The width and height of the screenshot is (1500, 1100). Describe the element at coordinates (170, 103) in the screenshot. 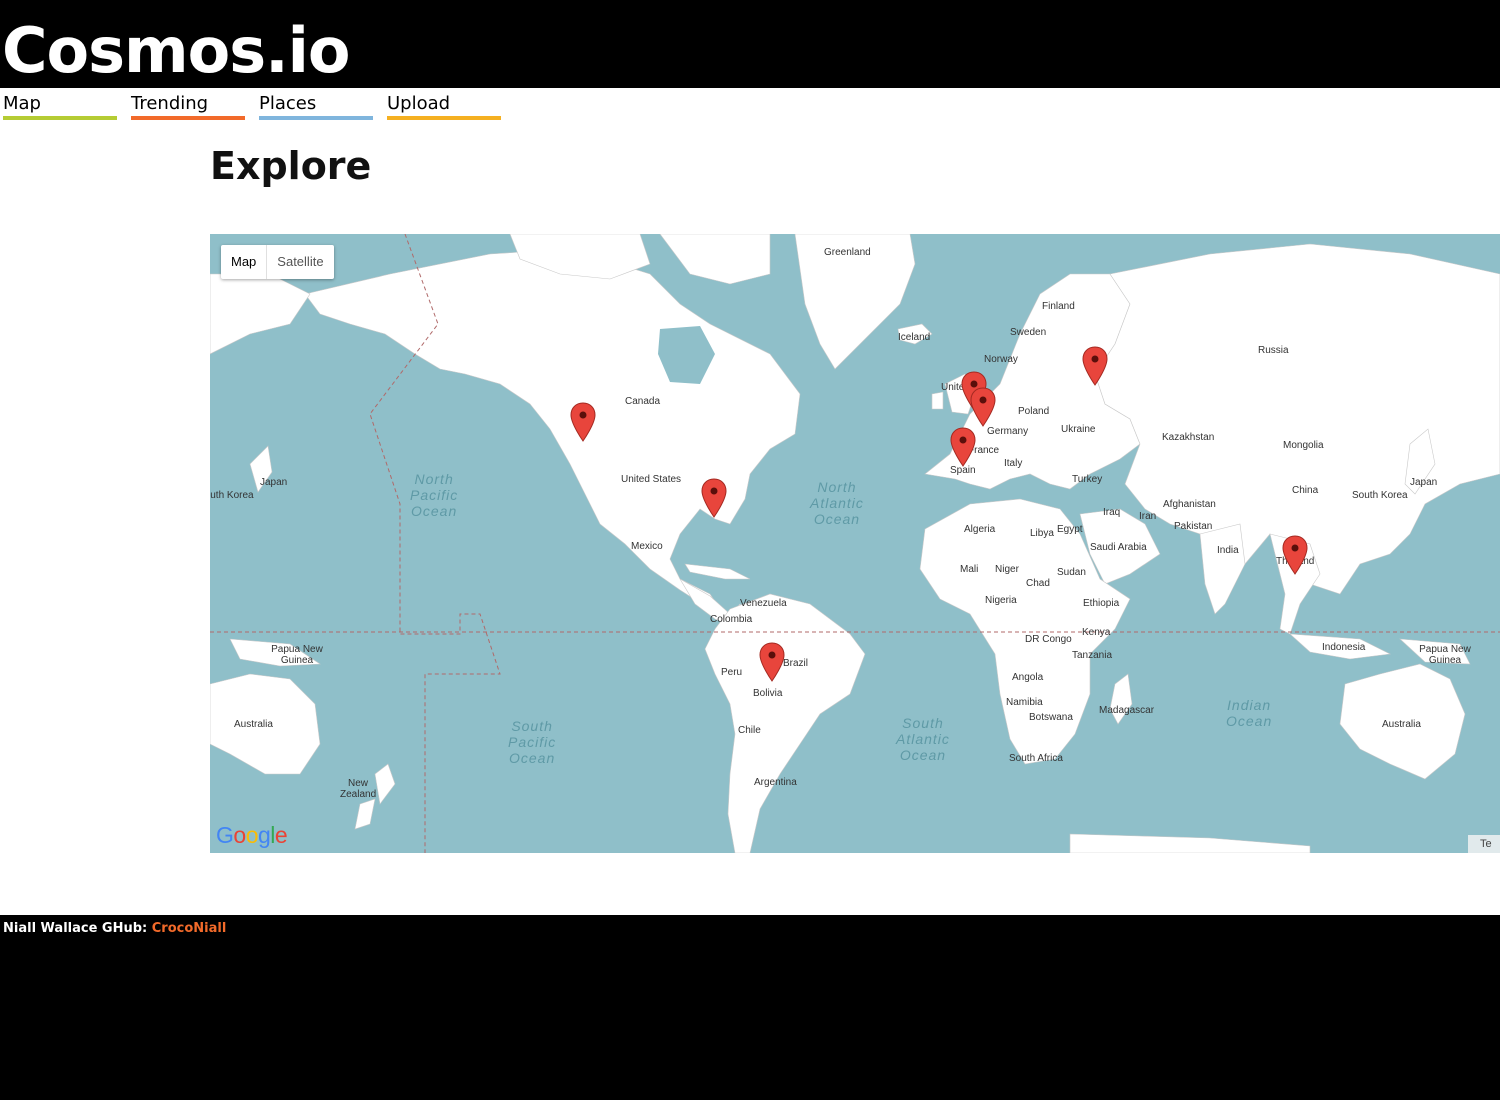

I see `nav-trending-label: Trending` at that location.